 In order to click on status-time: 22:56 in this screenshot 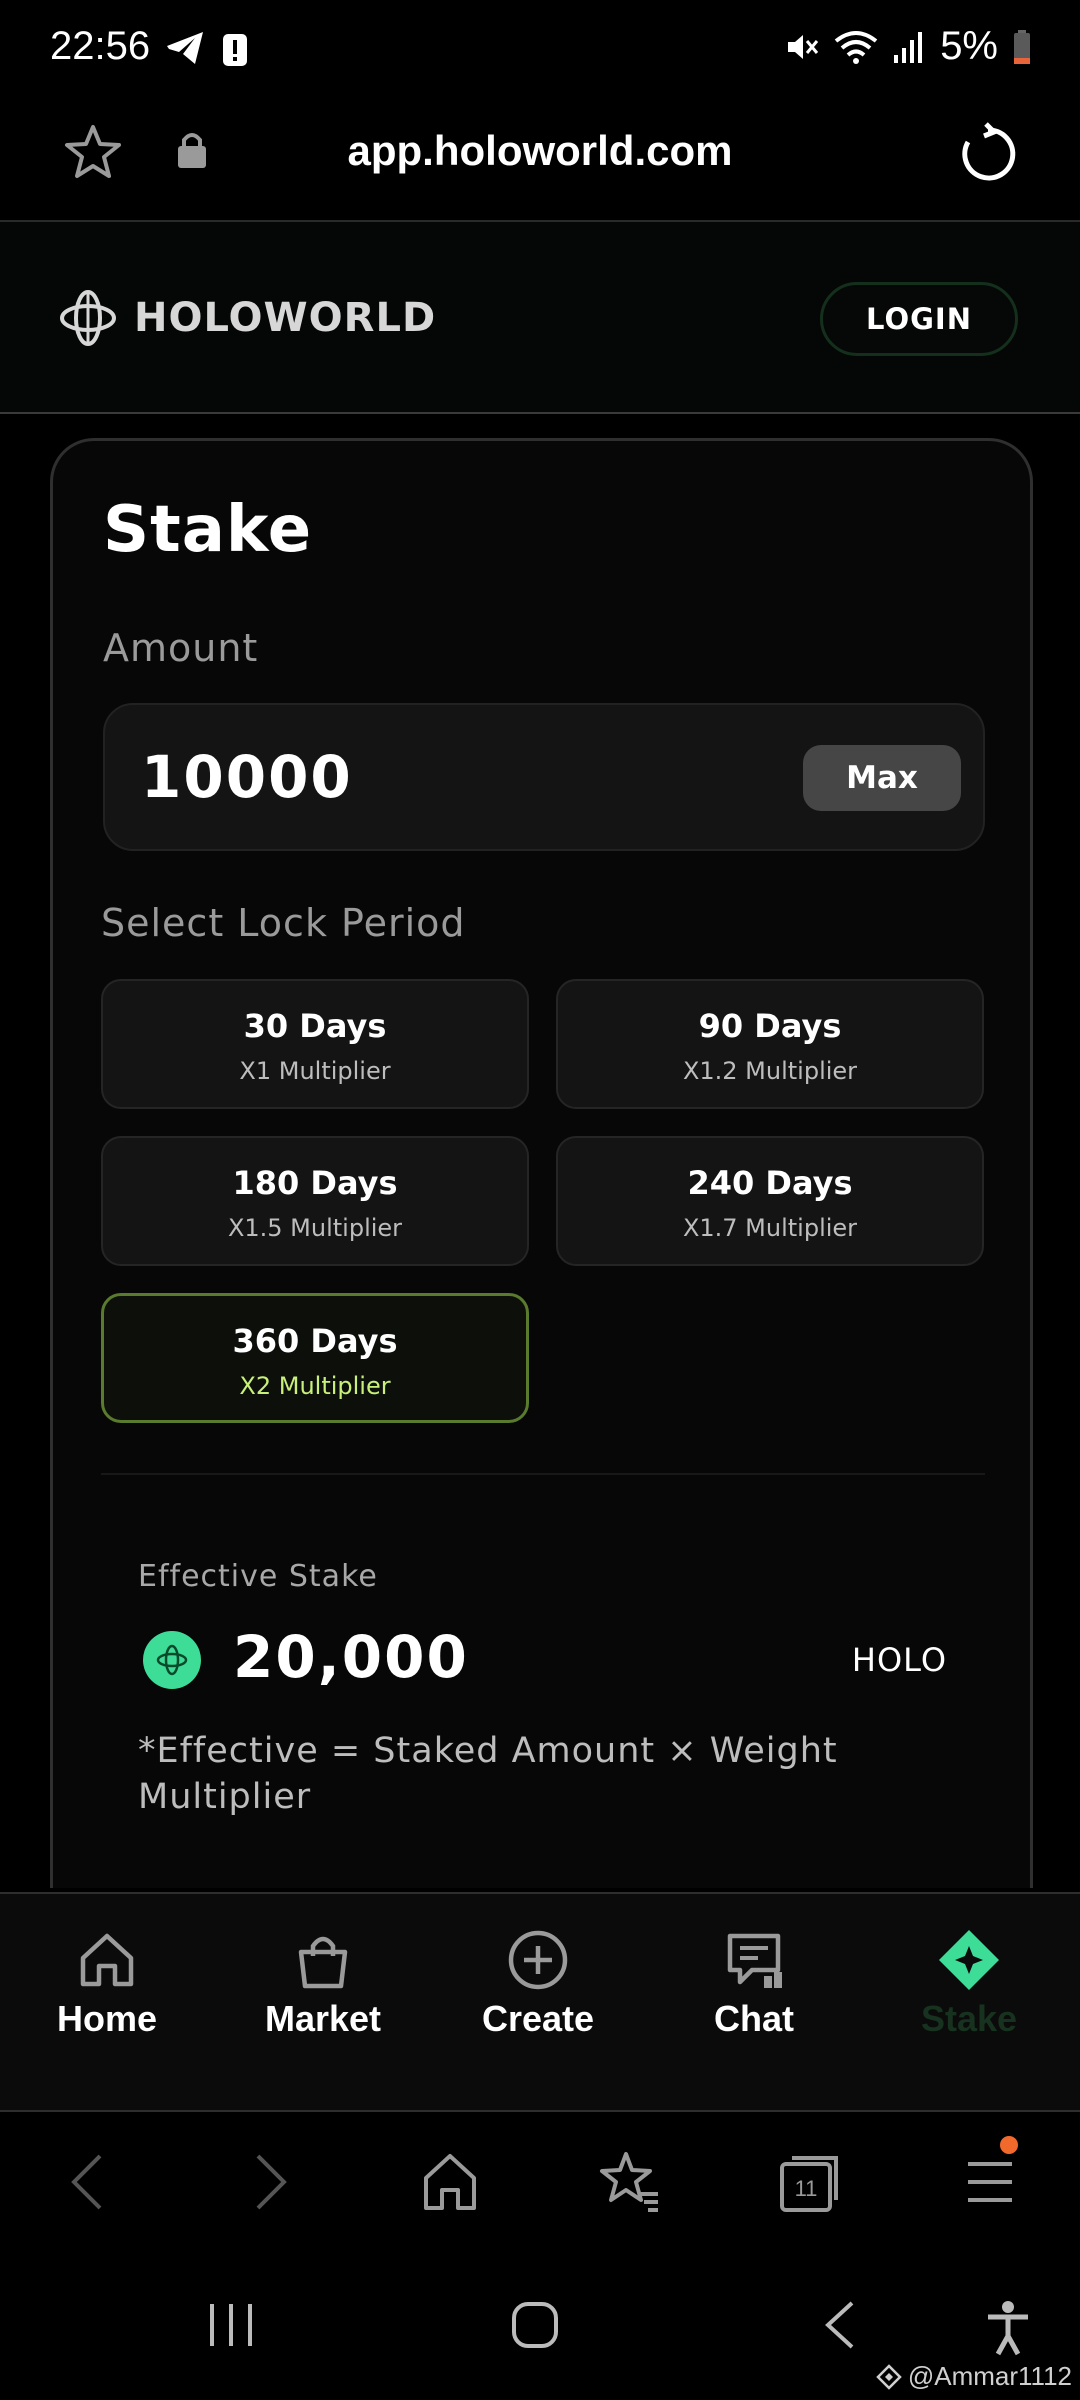, I will do `click(100, 46)`.